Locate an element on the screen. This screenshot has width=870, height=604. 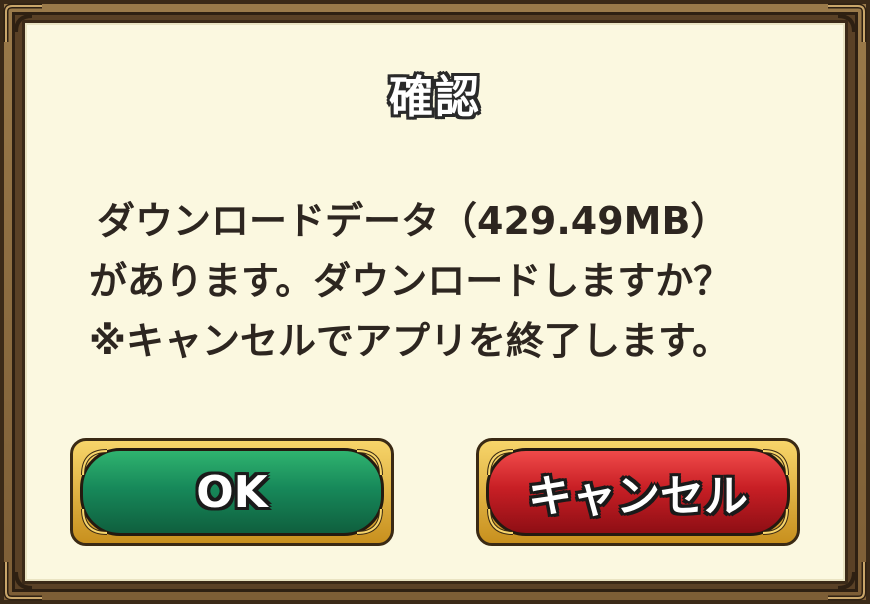
cancel-button: キャンセル is located at coordinates (638, 492).